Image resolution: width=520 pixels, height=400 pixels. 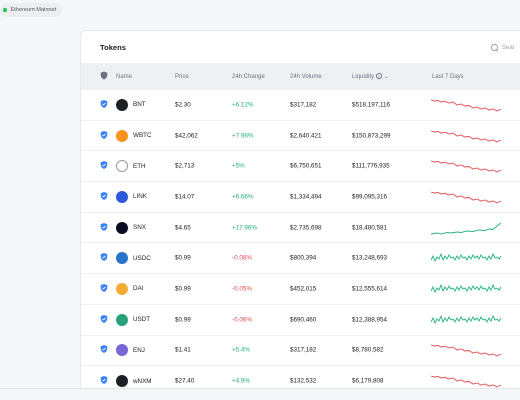 What do you see at coordinates (139, 105) in the screenshot?
I see `token-symbol: BNT` at bounding box center [139, 105].